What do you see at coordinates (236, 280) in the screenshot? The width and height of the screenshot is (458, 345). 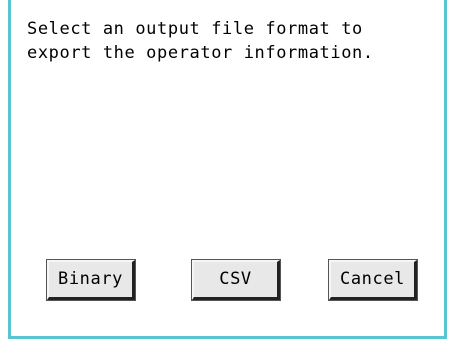 I see `csv-button: CSV` at bounding box center [236, 280].